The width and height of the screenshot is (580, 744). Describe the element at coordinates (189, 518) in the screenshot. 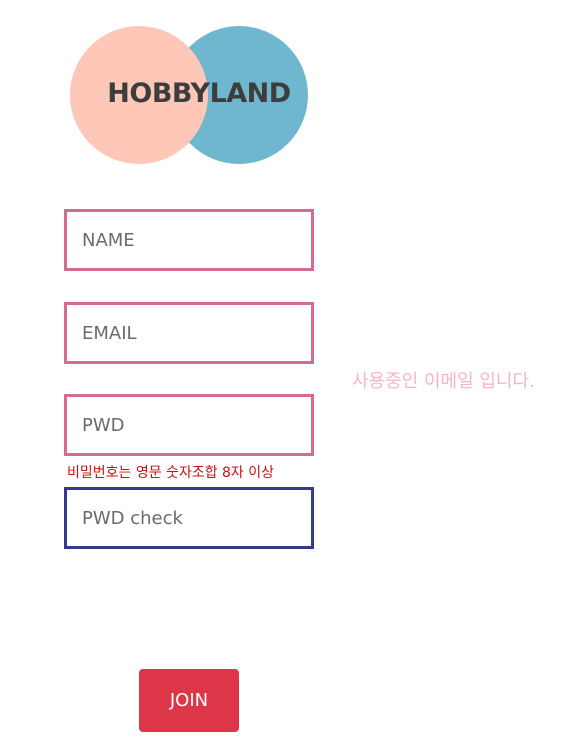

I see `password-check-input` at that location.